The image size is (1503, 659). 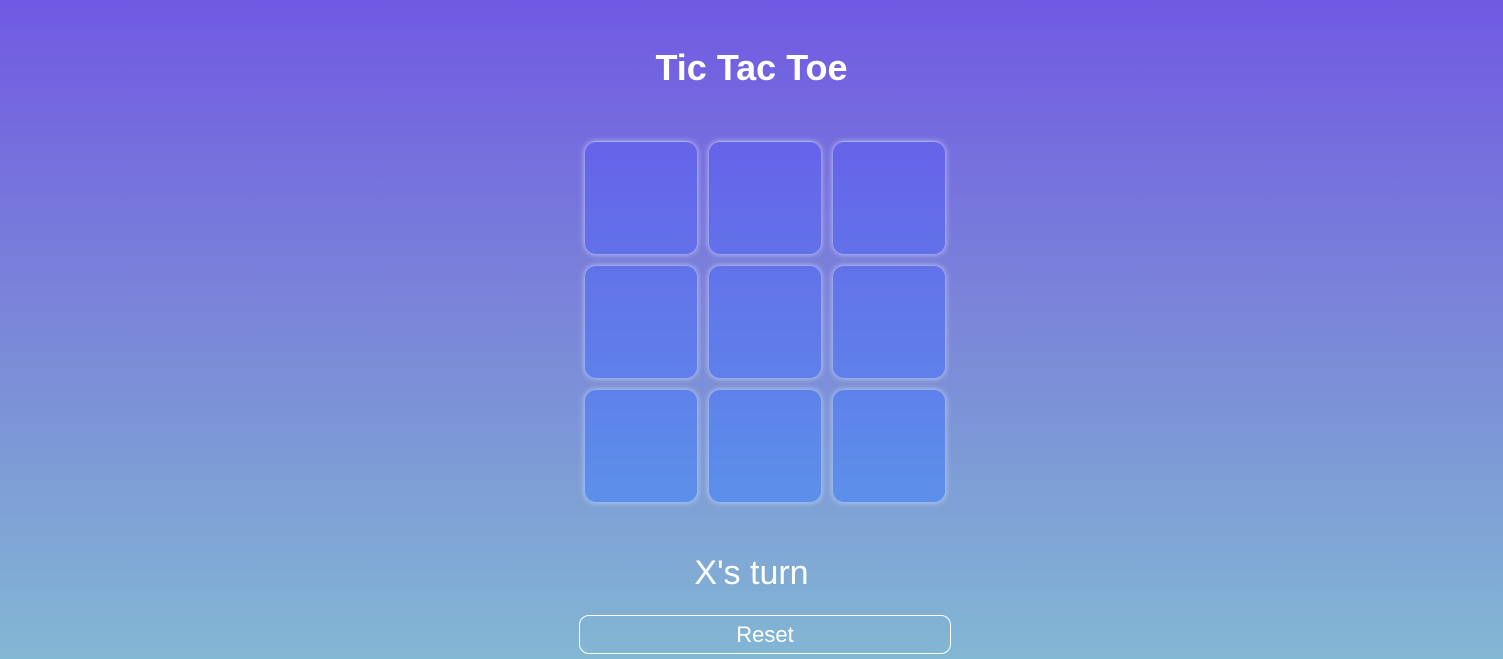 What do you see at coordinates (765, 634) in the screenshot?
I see `reset-button: Reset` at bounding box center [765, 634].